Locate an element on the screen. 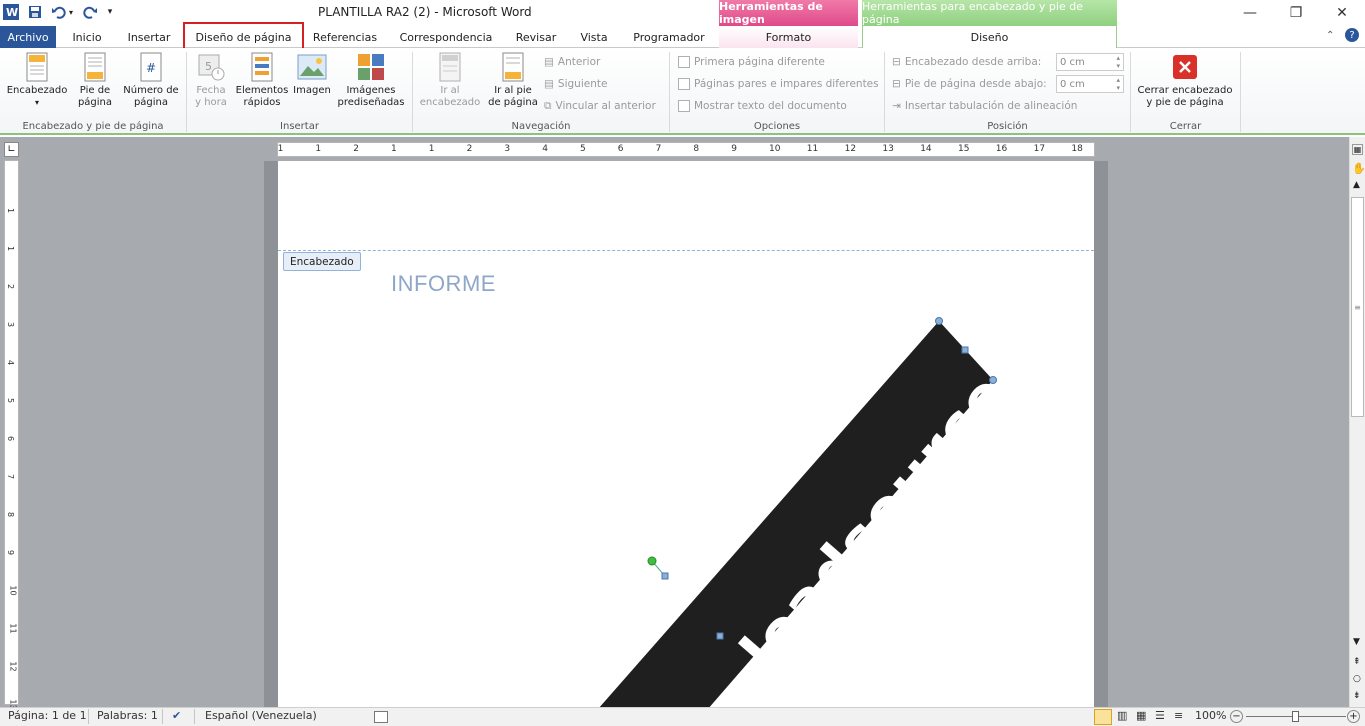 This screenshot has width=1365, height=726. vertical-ruler: 1 1 2 3 4 5 6 7 8 9 10 11 12 13 is located at coordinates (11, 435).